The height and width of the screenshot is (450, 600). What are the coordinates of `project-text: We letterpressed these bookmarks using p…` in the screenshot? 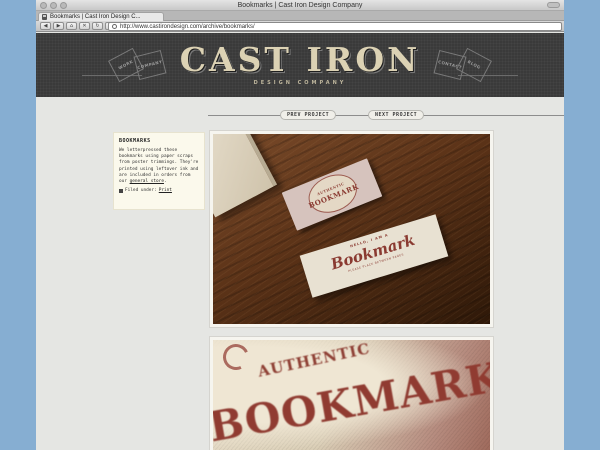 It's located at (159, 166).